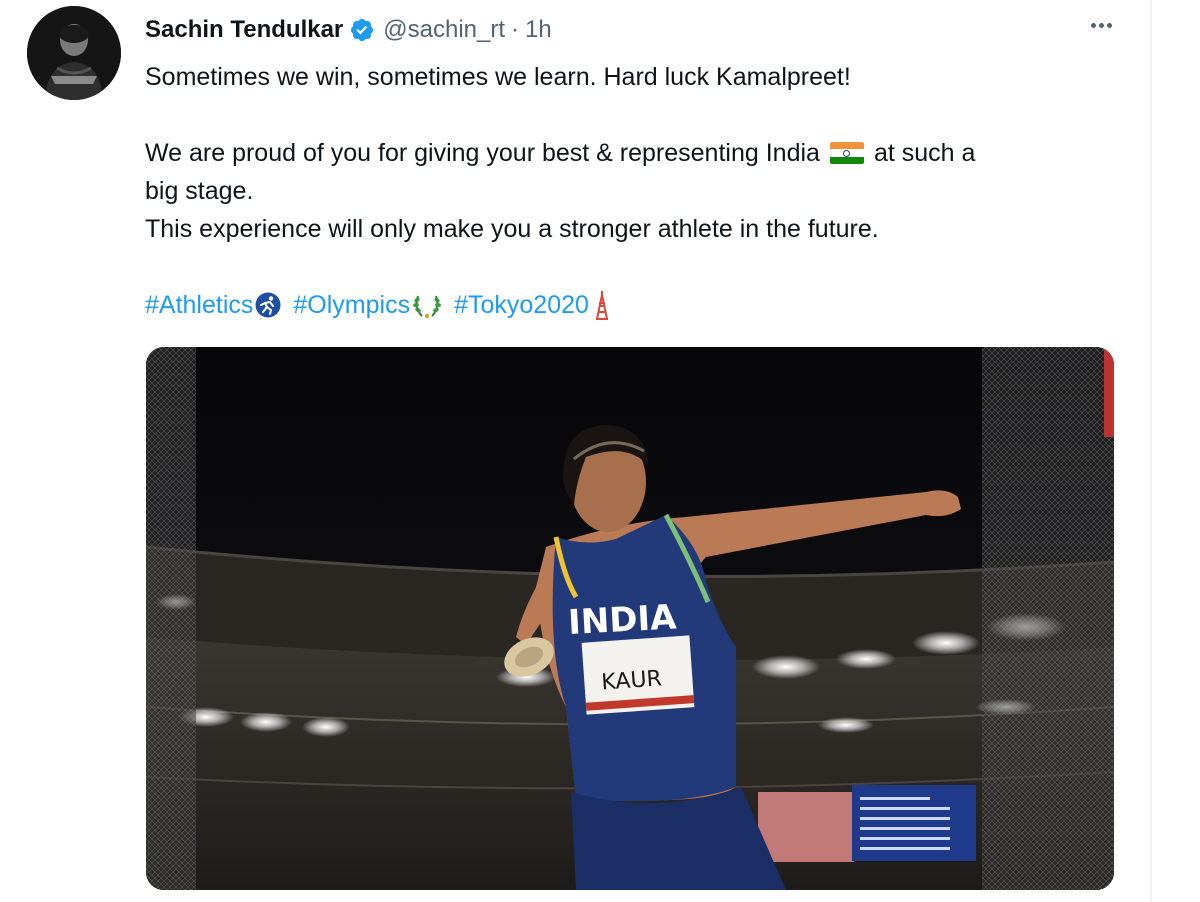  Describe the element at coordinates (268, 305) in the screenshot. I see `running-person-icon` at that location.